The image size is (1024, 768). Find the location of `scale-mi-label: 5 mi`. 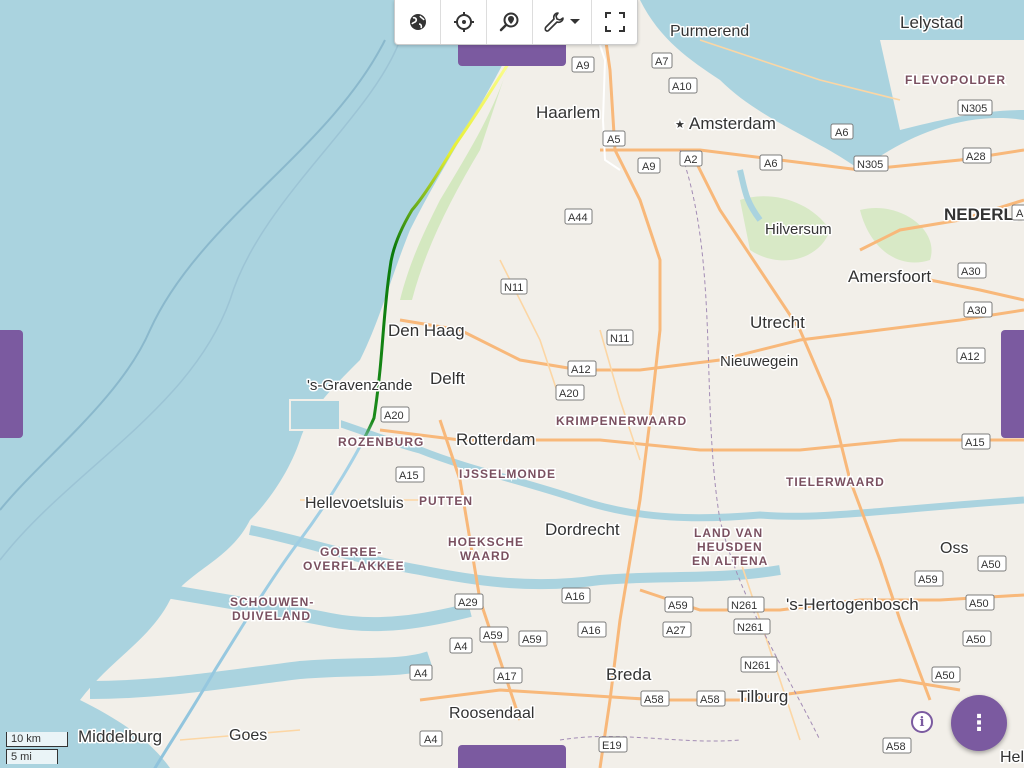

scale-mi-label: 5 mi is located at coordinates (32, 756).